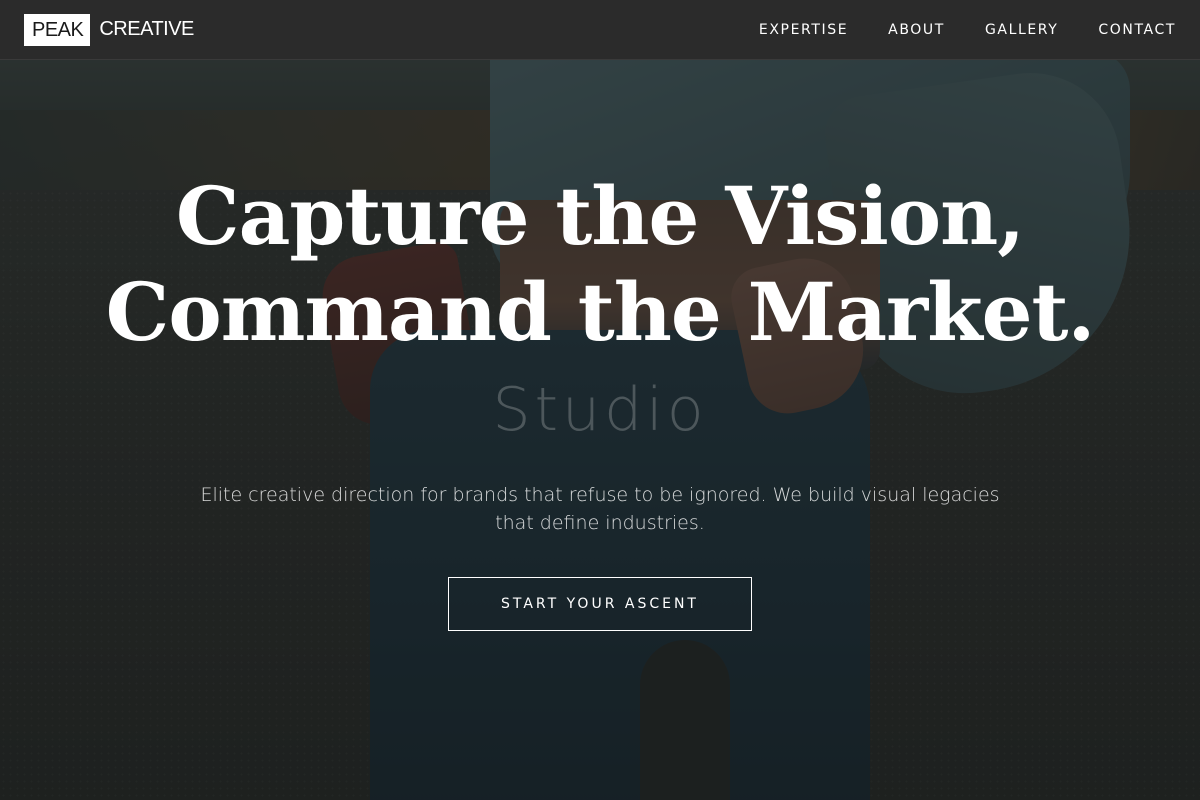 The width and height of the screenshot is (1200, 800). I want to click on logo-text: CREATIVE, so click(146, 29).